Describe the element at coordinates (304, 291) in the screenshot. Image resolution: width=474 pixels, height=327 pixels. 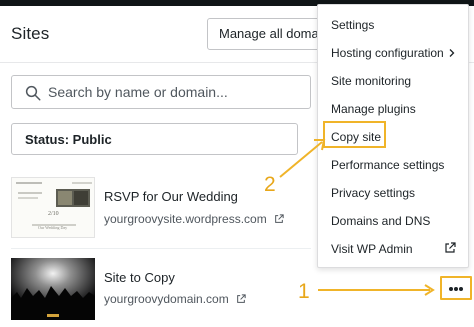
I see `annotation-step-1: 1` at that location.